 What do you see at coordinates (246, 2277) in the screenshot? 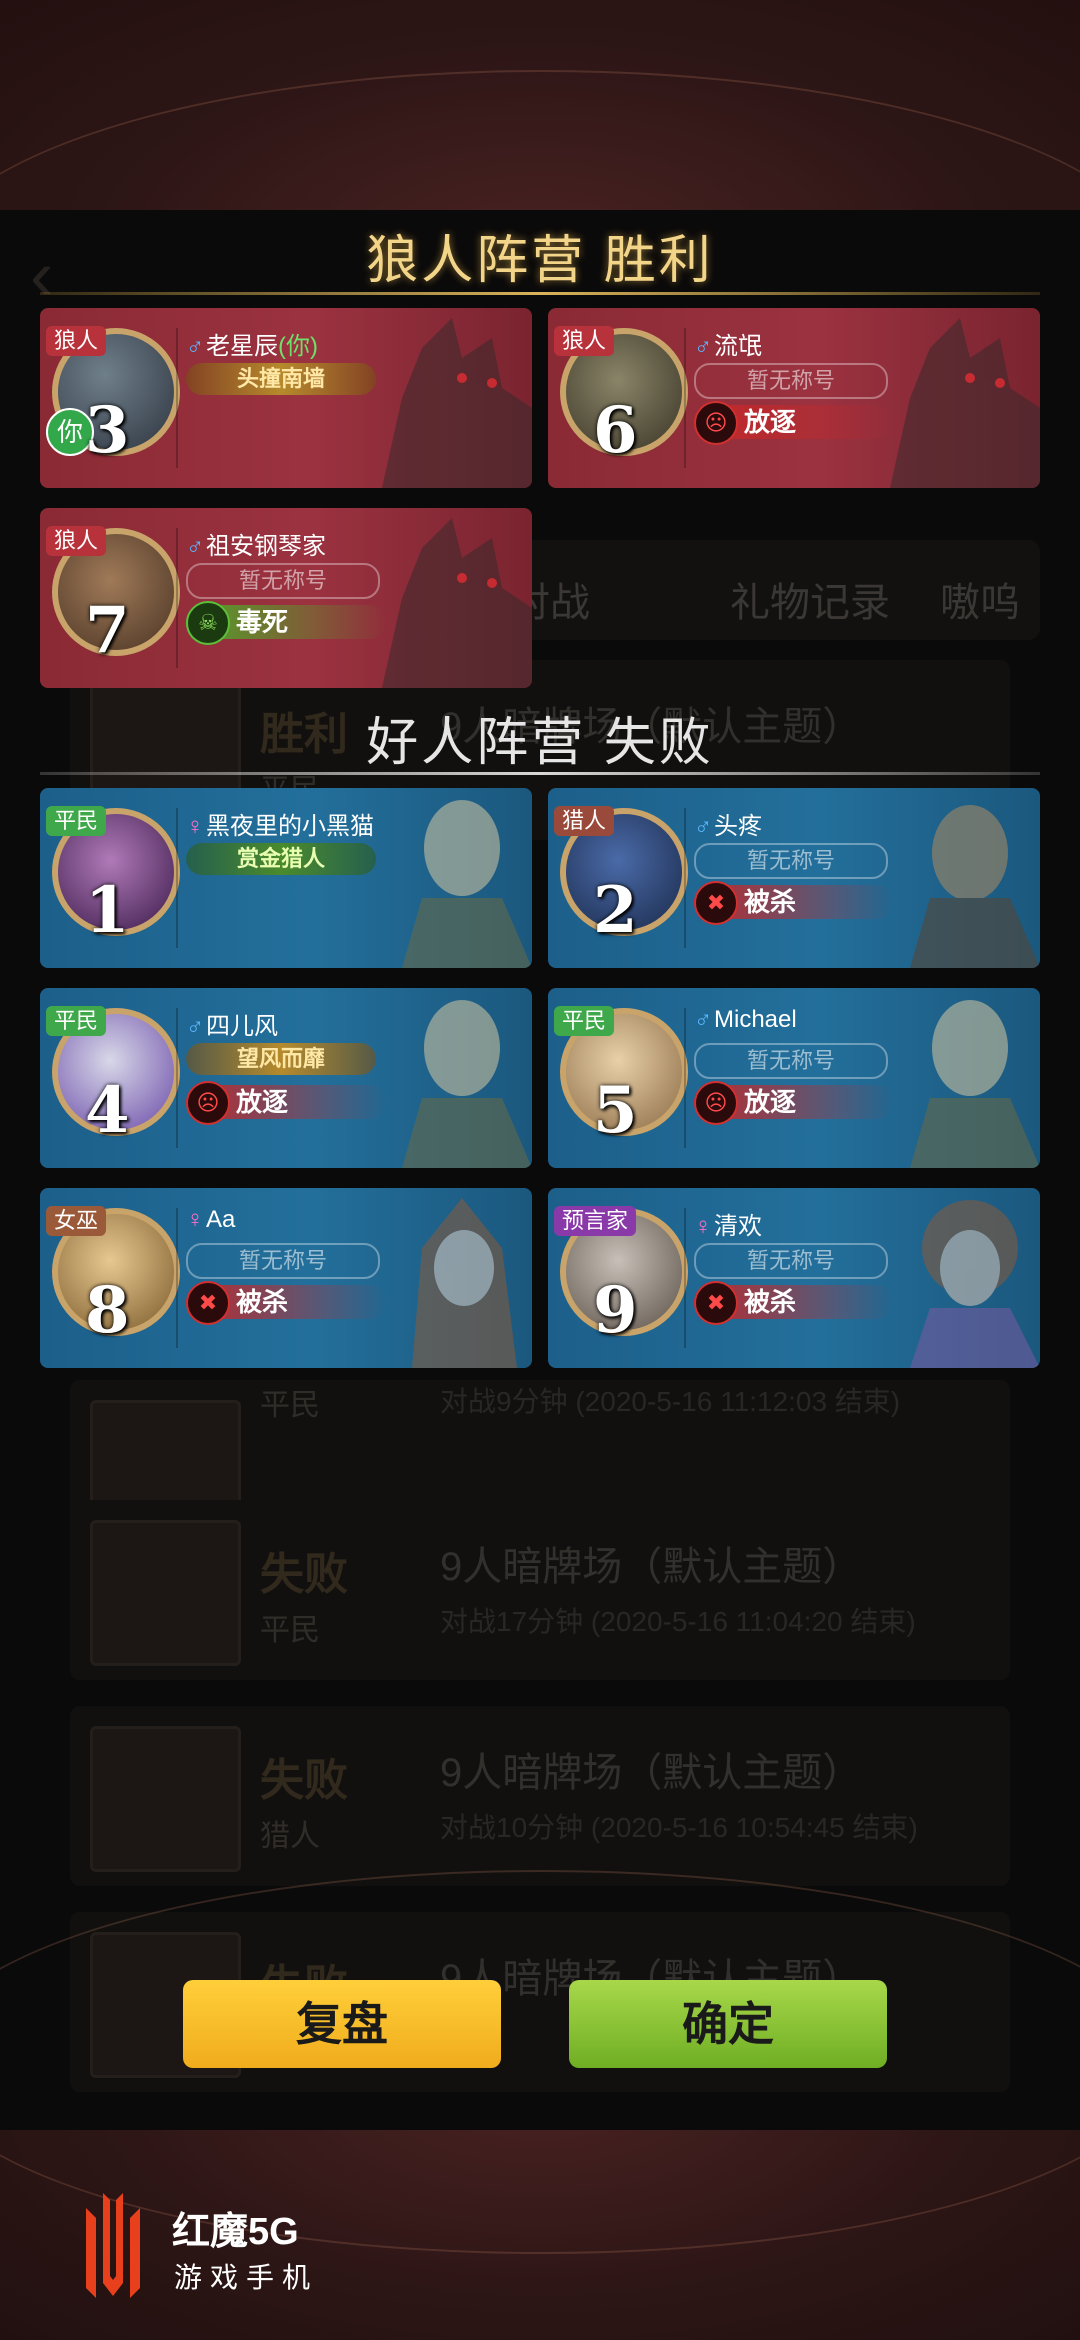
I see `brand-tagline: 游戏手机` at bounding box center [246, 2277].